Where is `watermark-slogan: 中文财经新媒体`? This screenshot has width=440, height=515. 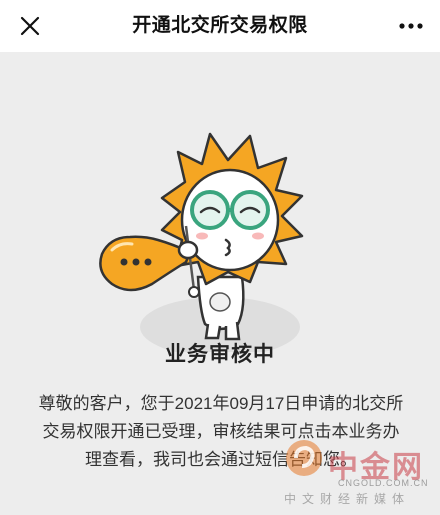 watermark-slogan: 中文财经新媒体 is located at coordinates (347, 499).